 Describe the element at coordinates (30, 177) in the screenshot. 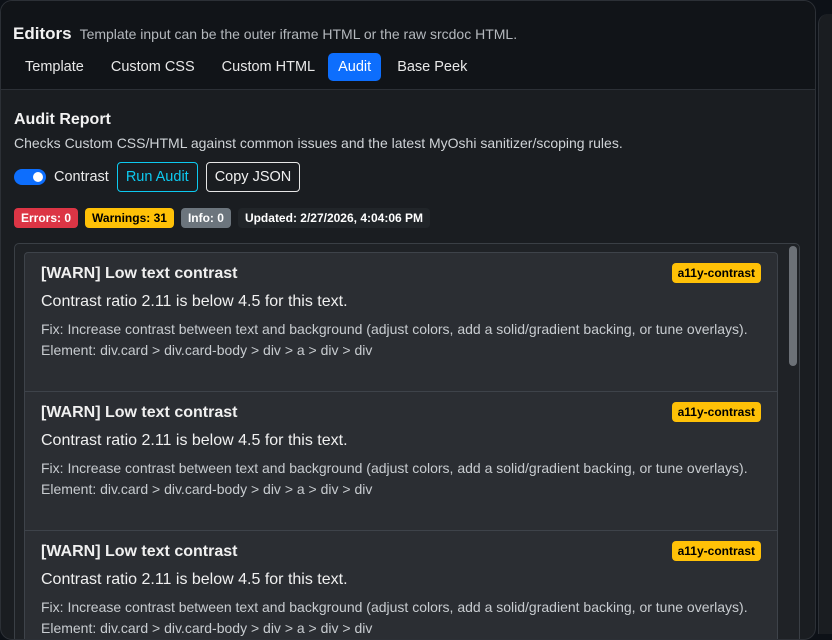

I see `contrast-toggle` at that location.